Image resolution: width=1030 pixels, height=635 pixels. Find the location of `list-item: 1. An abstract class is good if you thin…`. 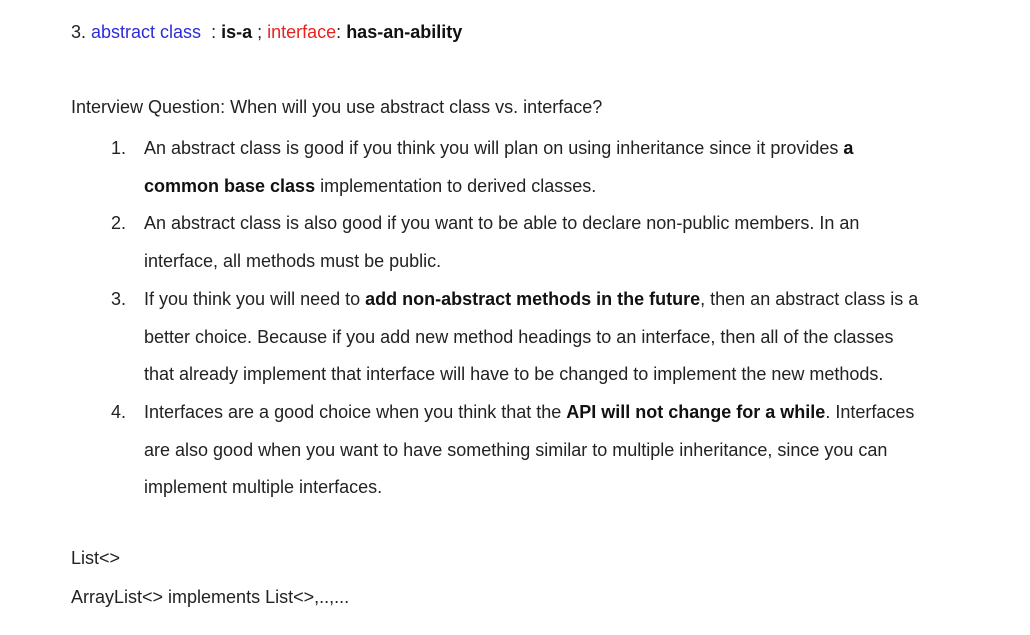

list-item: 1. An abstract class is good if you thin… is located at coordinates (497, 167).